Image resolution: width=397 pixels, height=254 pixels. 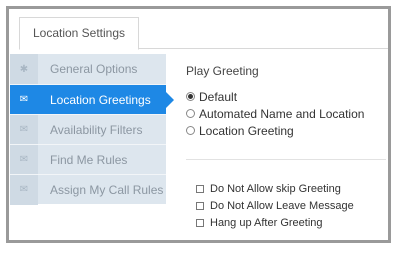 I want to click on radio-label: Automated Name and Location, so click(x=282, y=113).